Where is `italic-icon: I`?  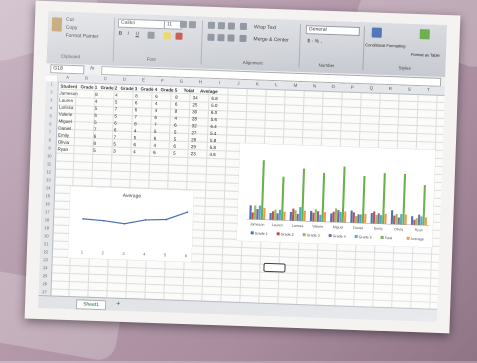
italic-icon: I is located at coordinates (128, 34).